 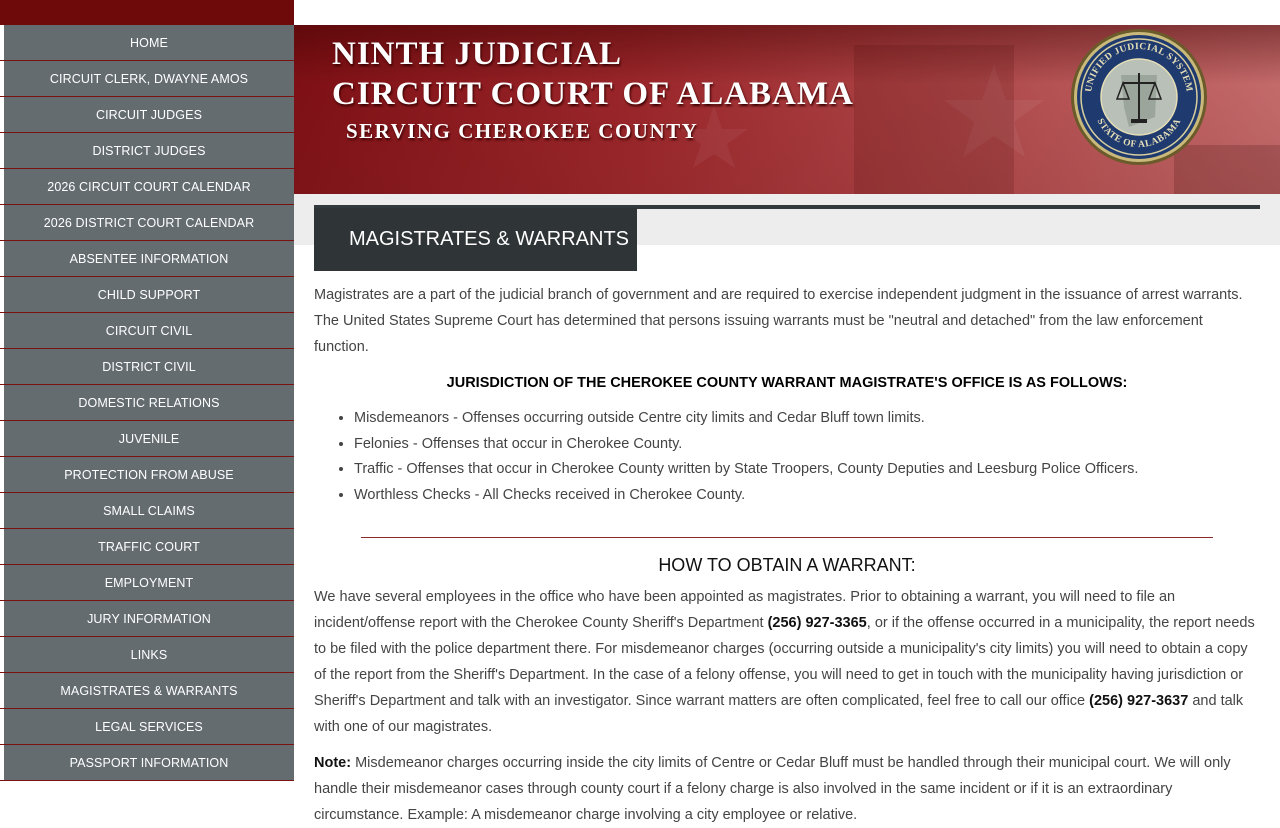 I want to click on nav-item-small-claims: SMALL CLAIMS, so click(x=147, y=511).